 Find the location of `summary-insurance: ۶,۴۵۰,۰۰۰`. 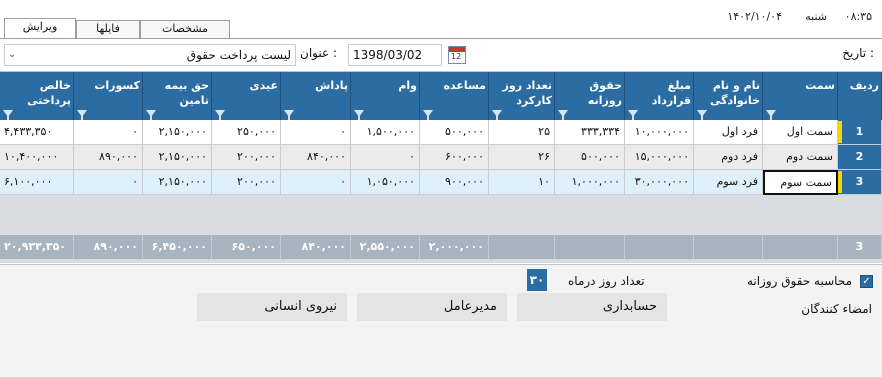

summary-insurance: ۶,۴۵۰,۰۰۰ is located at coordinates (177, 247).